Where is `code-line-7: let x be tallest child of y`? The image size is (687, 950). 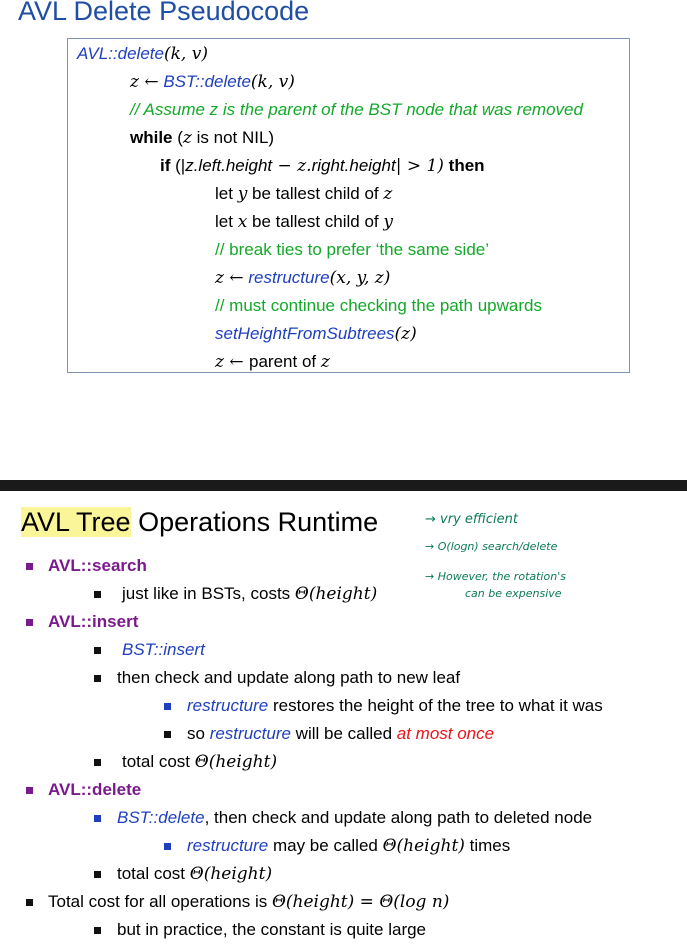
code-line-7: let x be tallest child of y is located at coordinates (304, 222).